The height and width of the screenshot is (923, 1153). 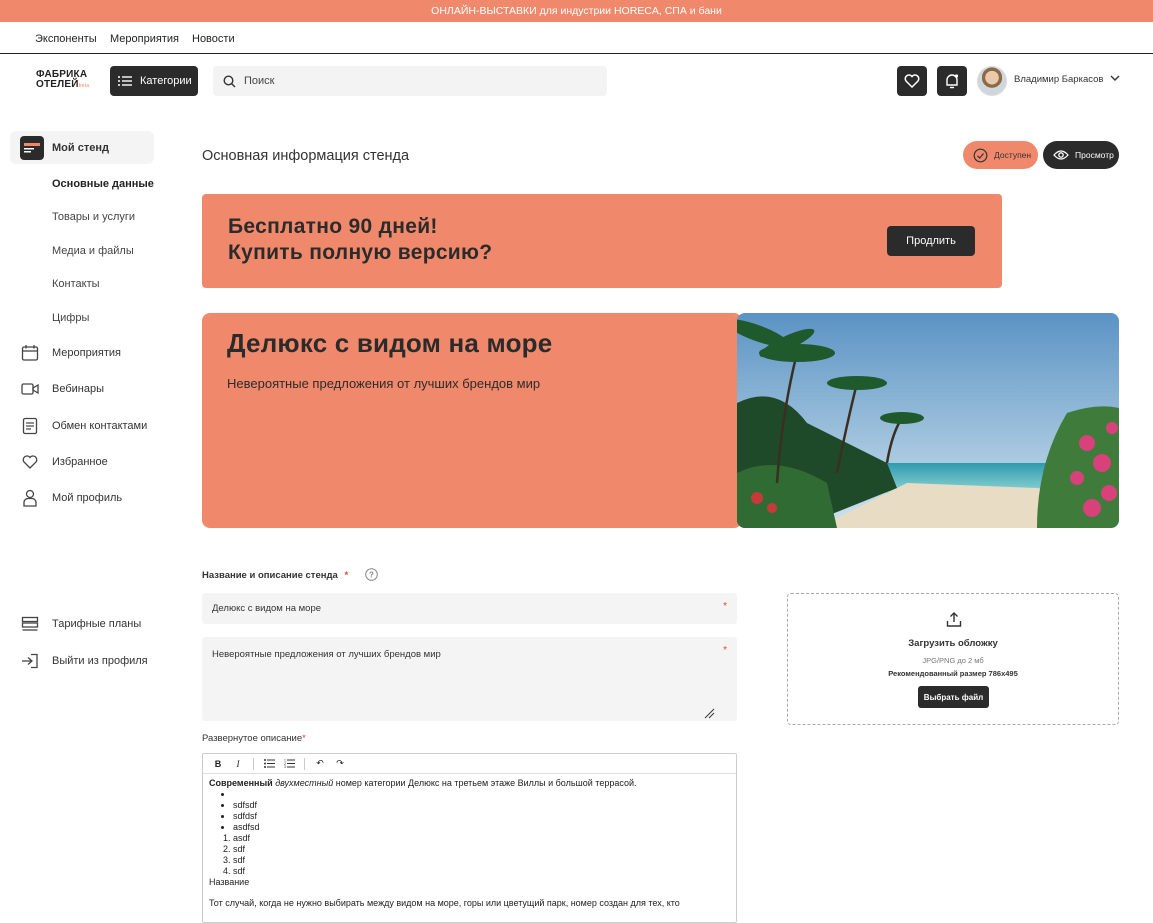 What do you see at coordinates (1115, 78) in the screenshot?
I see `chevron-down-icon` at bounding box center [1115, 78].